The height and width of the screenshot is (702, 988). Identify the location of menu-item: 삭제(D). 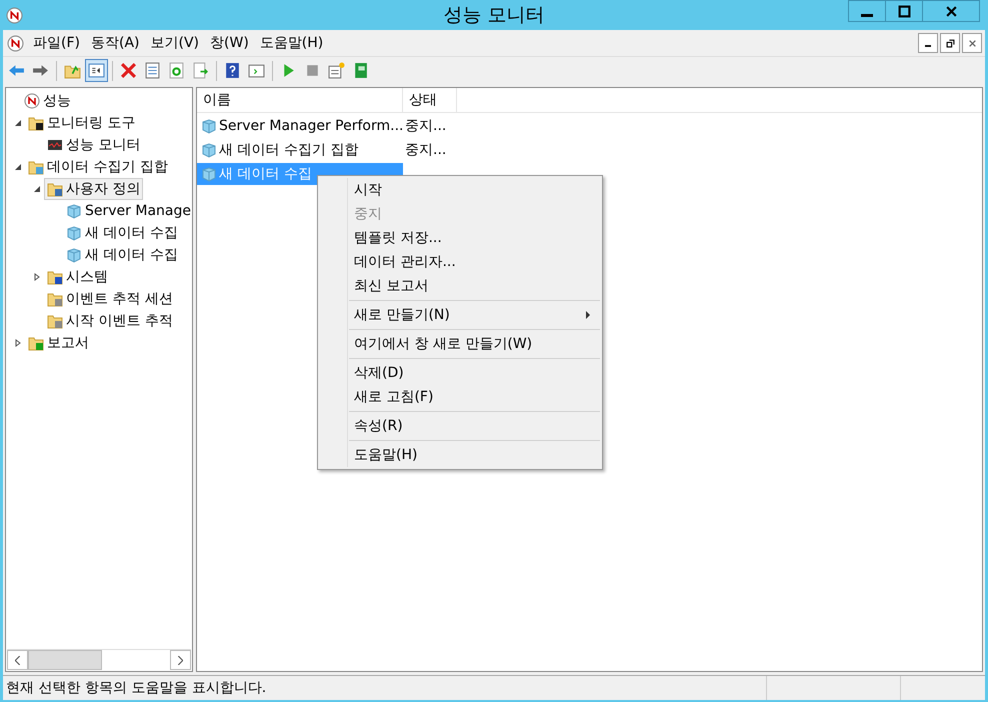
(460, 373).